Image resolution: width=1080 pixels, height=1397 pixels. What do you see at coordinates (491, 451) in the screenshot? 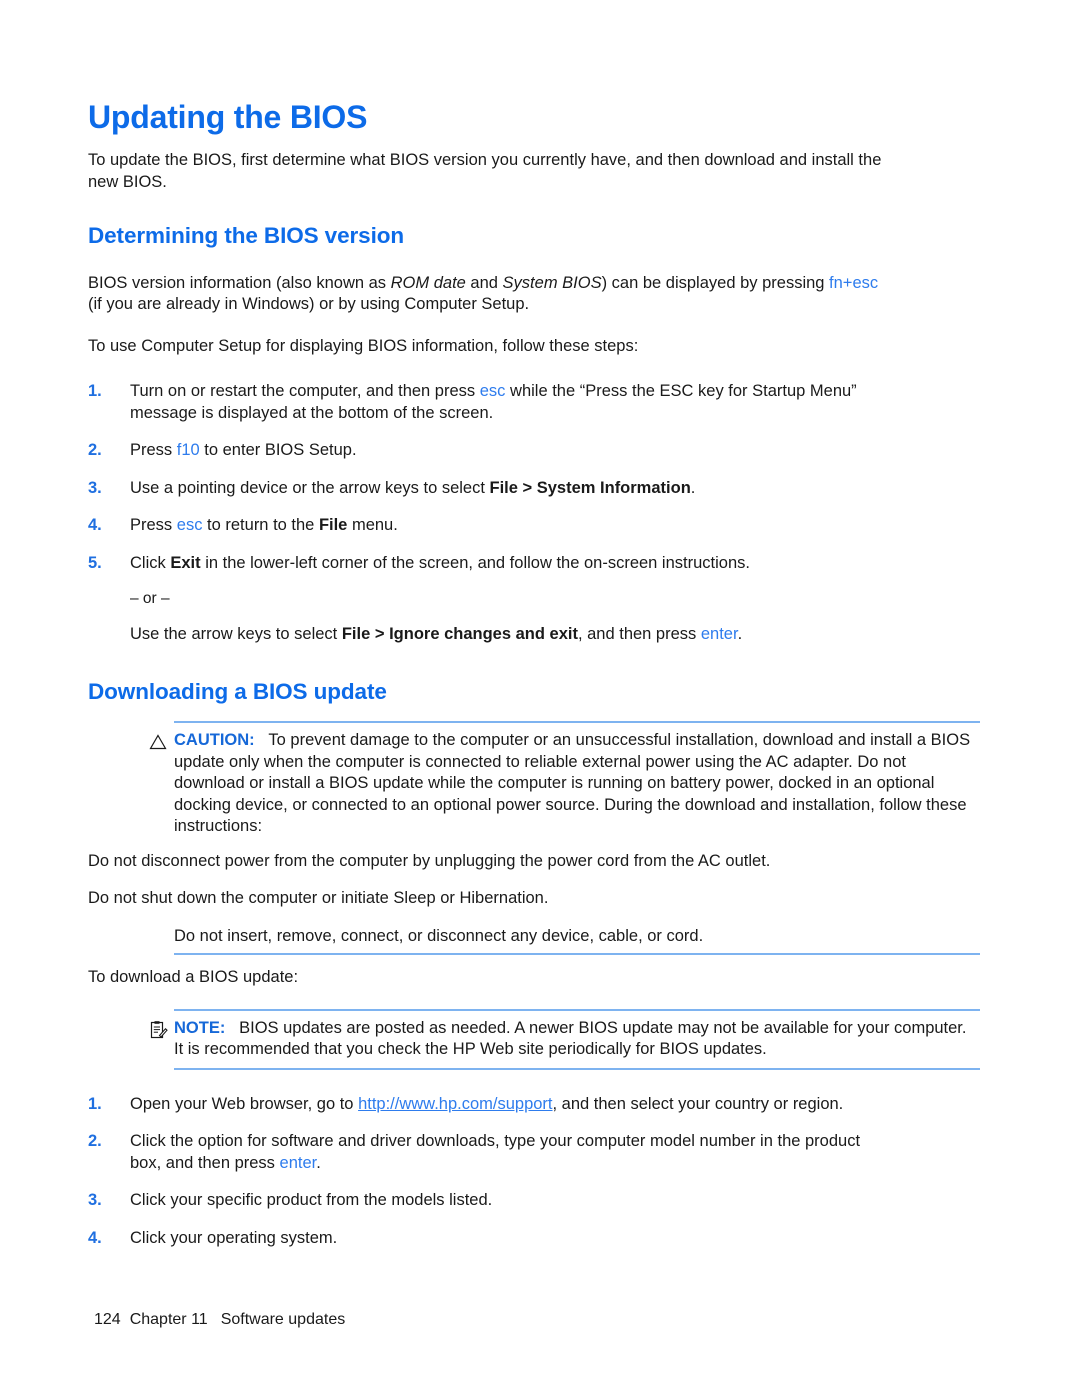
I see `list-item: 2. Press f10 to enter BIOS Setup.` at bounding box center [491, 451].